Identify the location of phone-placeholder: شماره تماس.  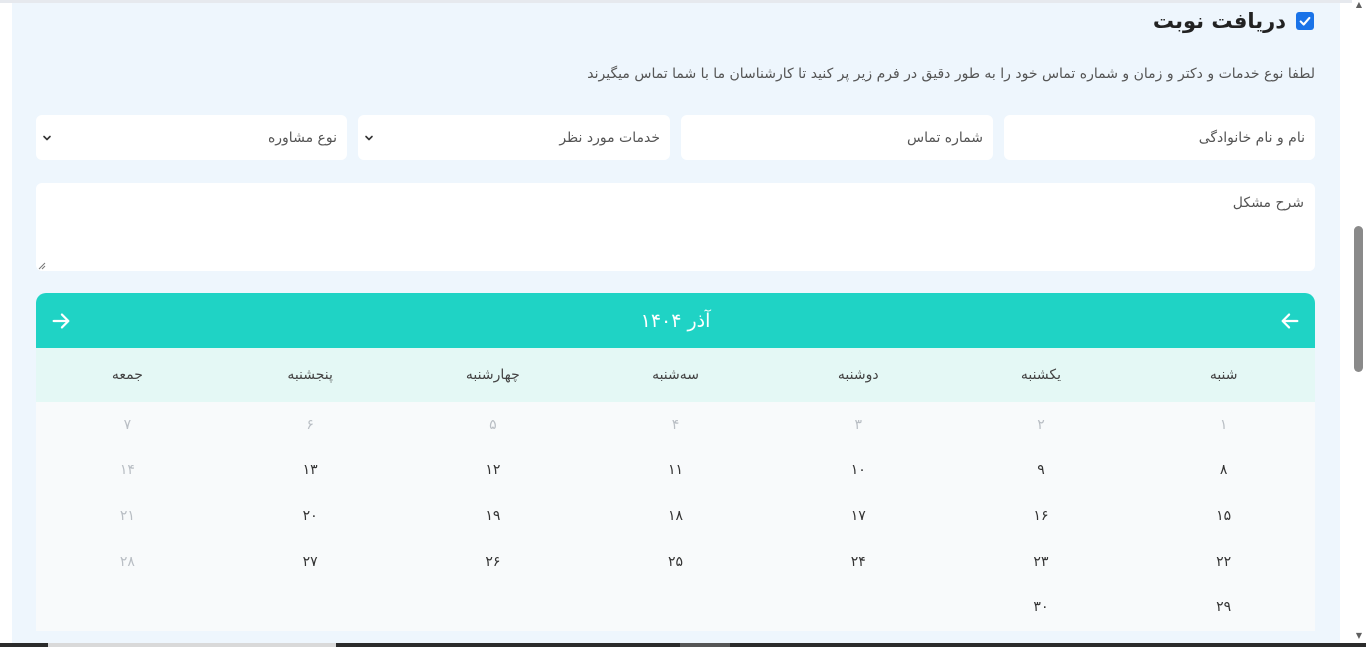
(945, 137).